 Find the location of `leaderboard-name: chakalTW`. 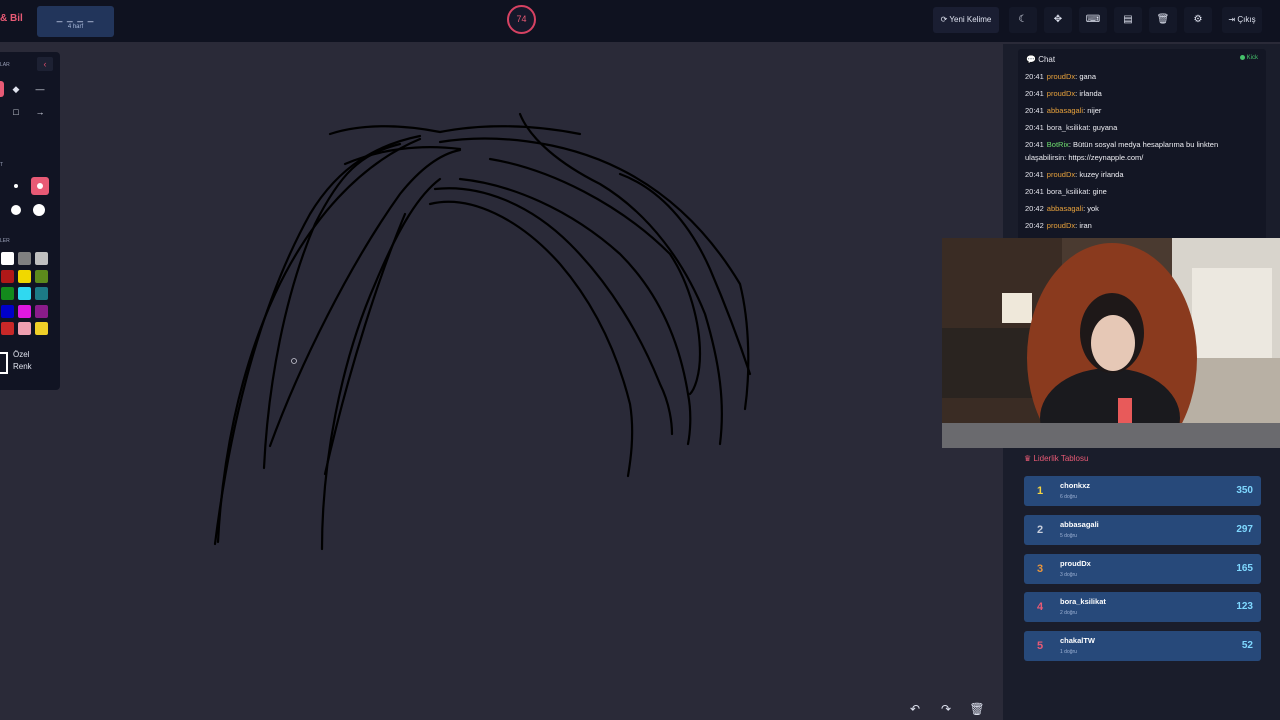

leaderboard-name: chakalTW is located at coordinates (1078, 641).